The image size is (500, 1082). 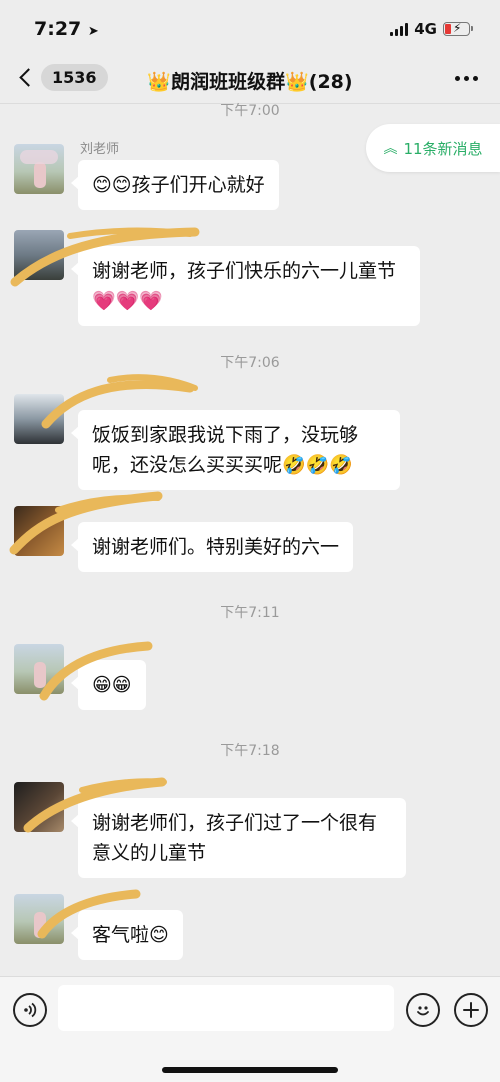 I want to click on emoji: 😊😊, so click(x=112, y=185).